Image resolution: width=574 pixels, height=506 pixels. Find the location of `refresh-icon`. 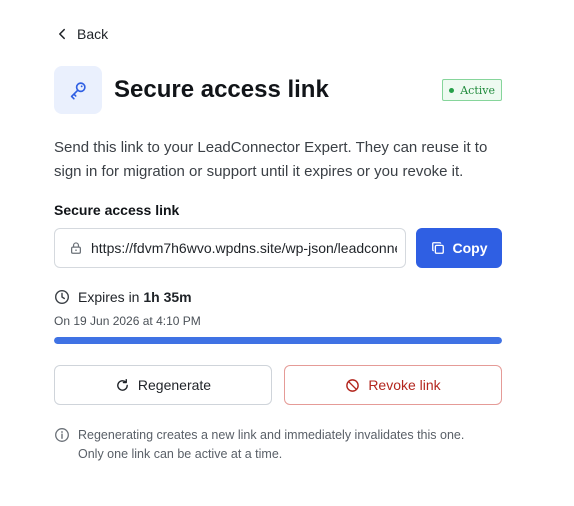

refresh-icon is located at coordinates (122, 384).